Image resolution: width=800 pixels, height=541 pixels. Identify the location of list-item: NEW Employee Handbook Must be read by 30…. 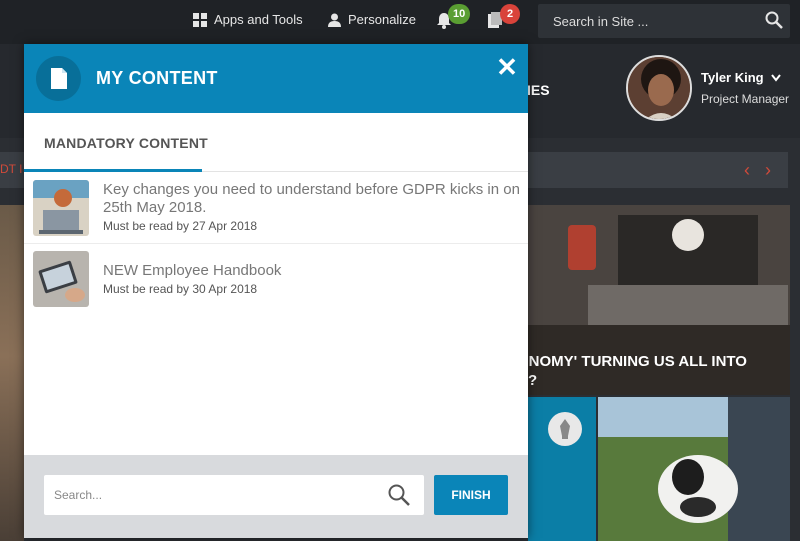
(276, 279).